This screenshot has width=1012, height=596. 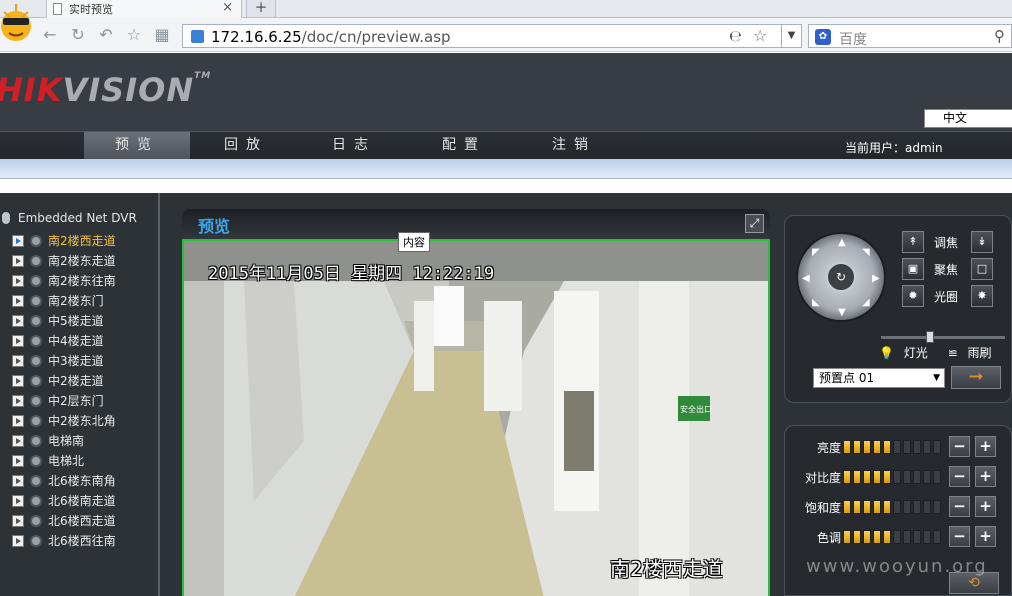 I want to click on camera-item: 电梯北, so click(x=63, y=461).